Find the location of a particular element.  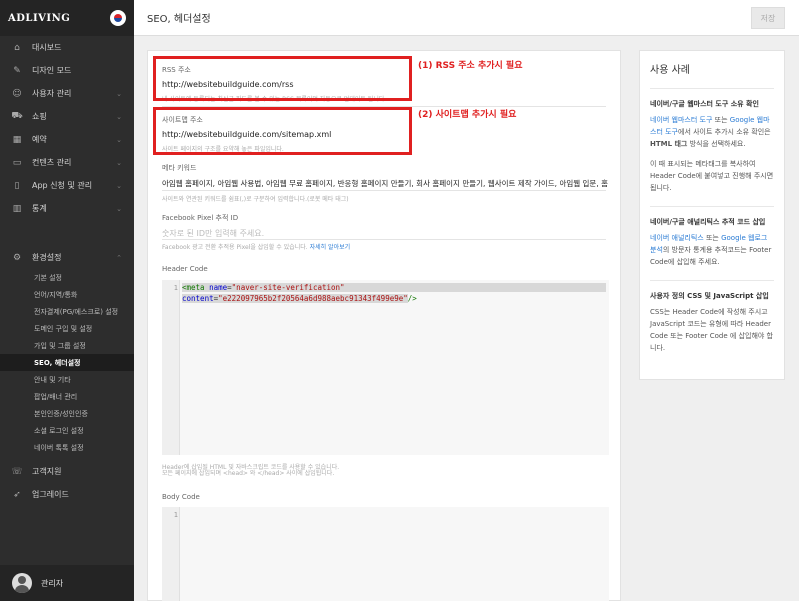

inbox-icon: ▭ is located at coordinates (17, 162).